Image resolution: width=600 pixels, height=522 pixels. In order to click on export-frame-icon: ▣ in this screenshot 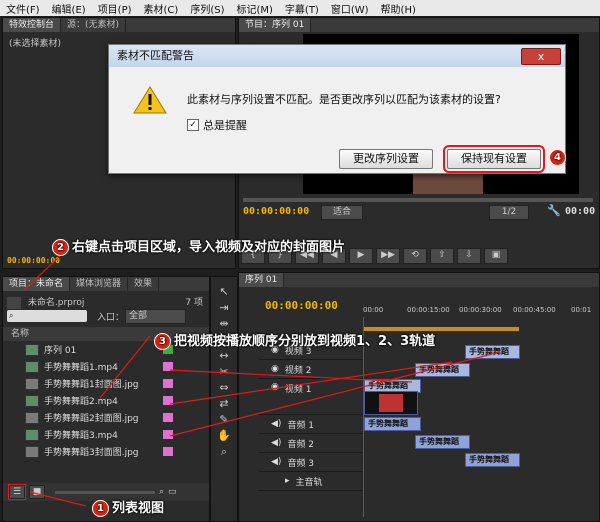, I will do `click(496, 256)`.